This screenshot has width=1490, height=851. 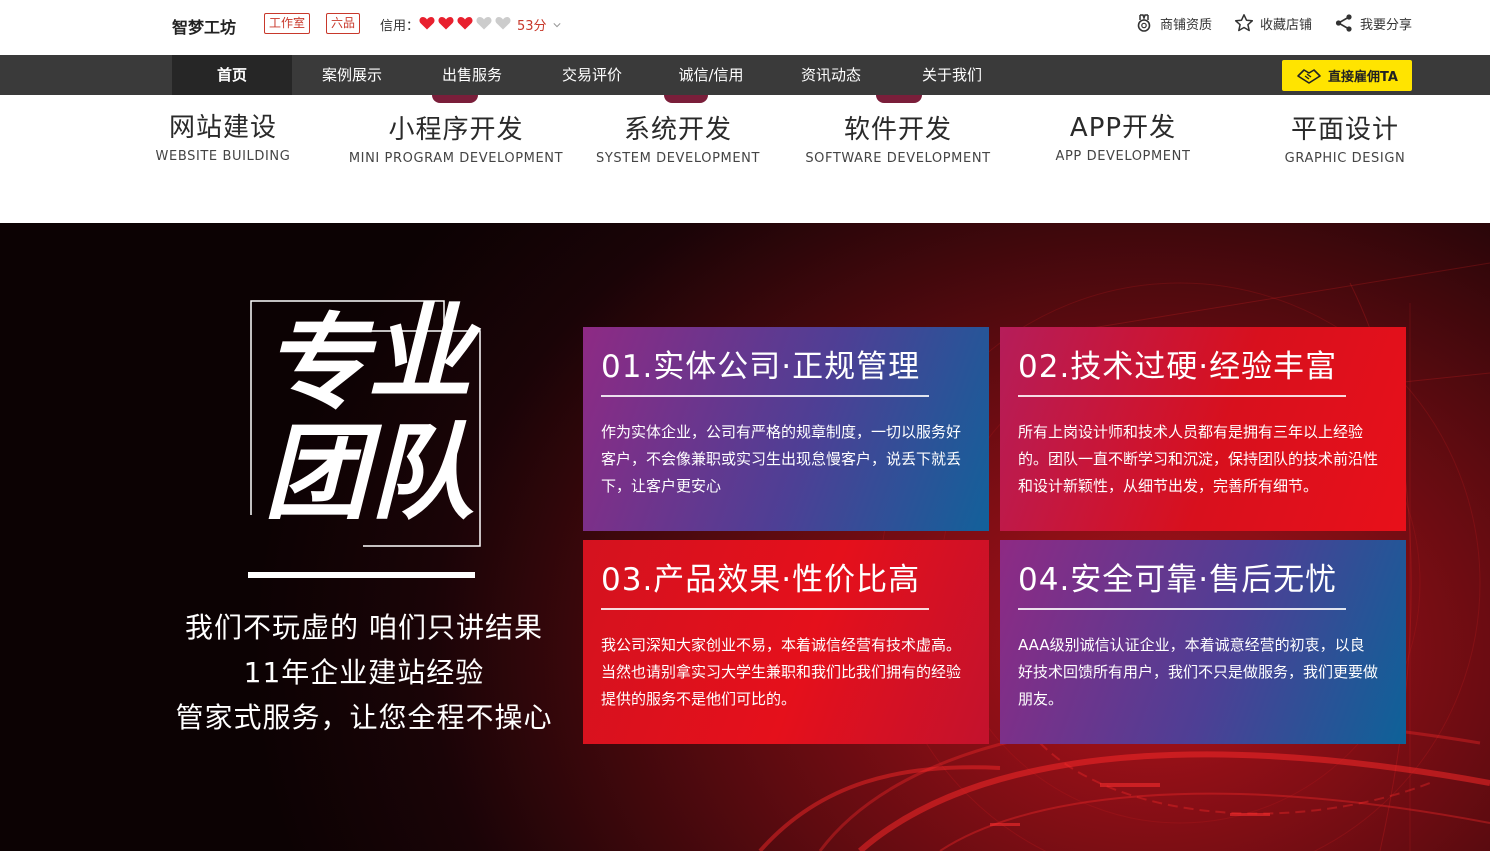 I want to click on nav-reviews: 交易评价, so click(x=592, y=75).